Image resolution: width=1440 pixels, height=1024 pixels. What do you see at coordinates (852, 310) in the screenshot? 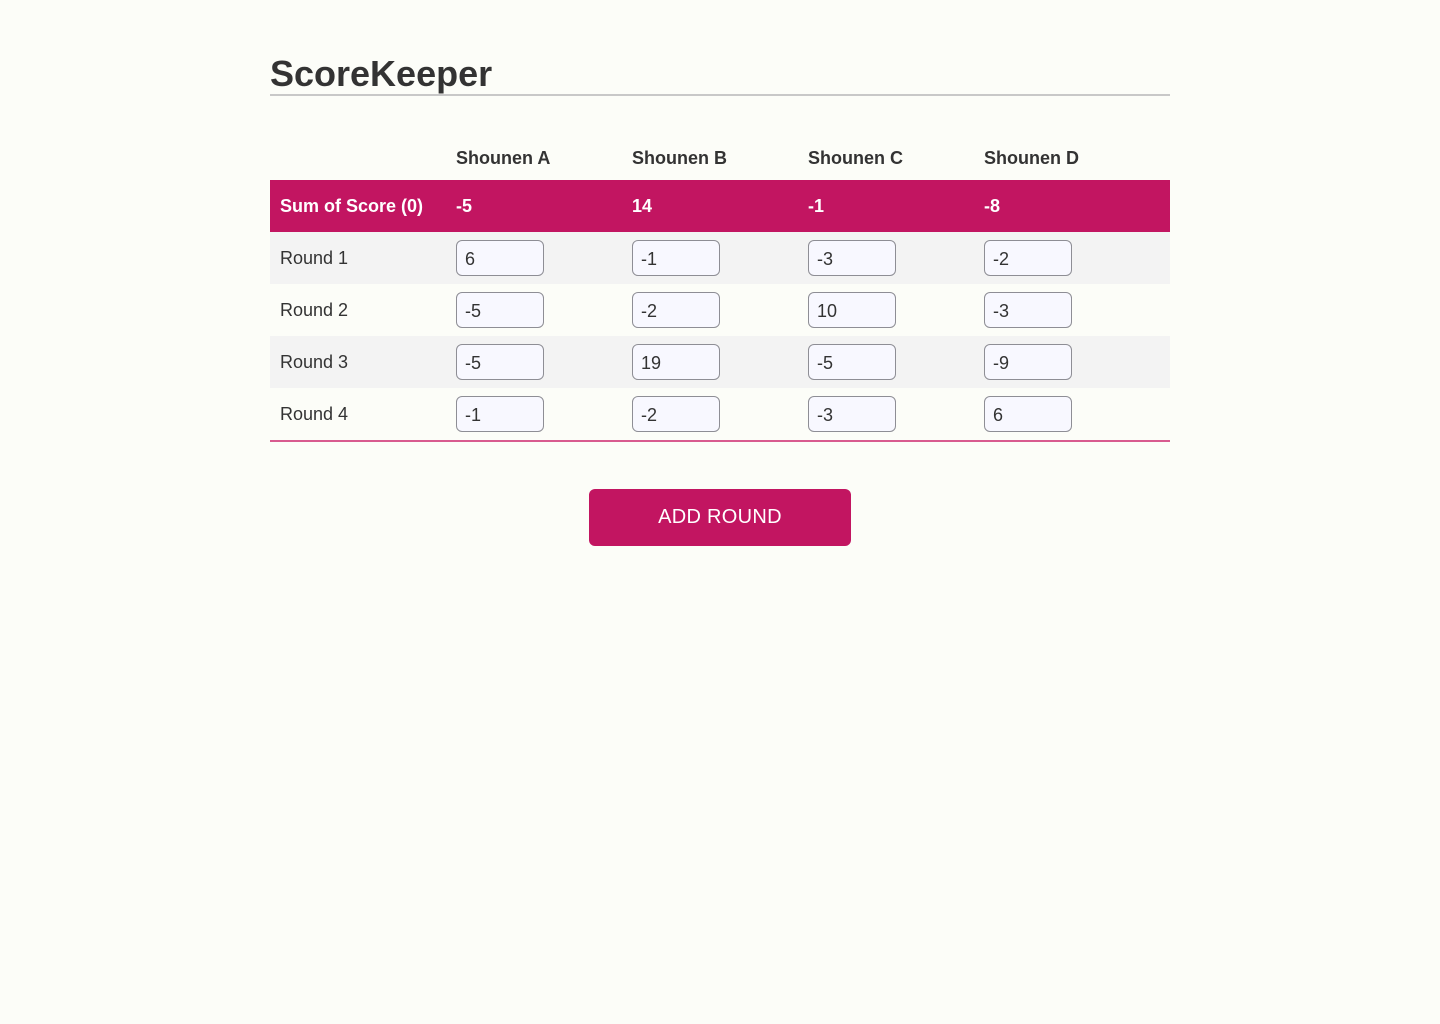
I see `score-input-r2-c` at bounding box center [852, 310].